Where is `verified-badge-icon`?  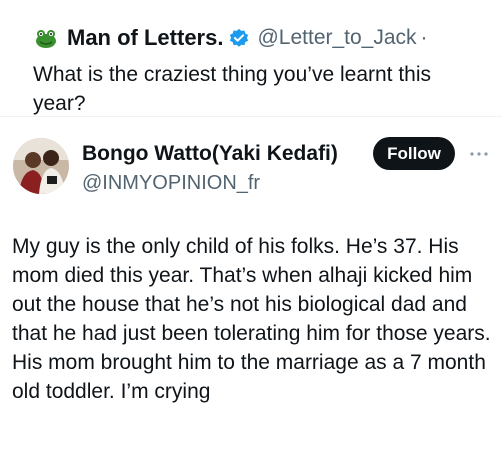 verified-badge-icon is located at coordinates (239, 38).